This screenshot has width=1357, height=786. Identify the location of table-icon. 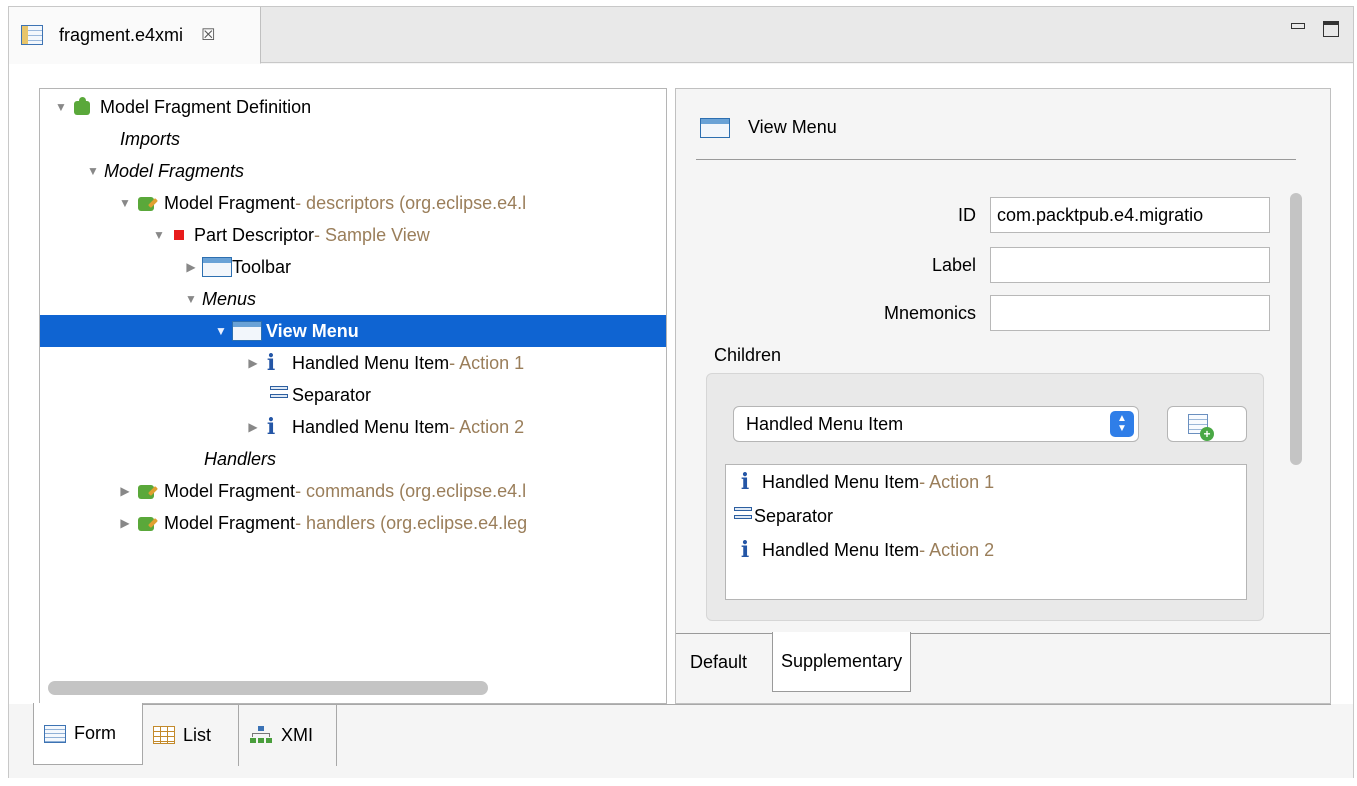
(164, 735).